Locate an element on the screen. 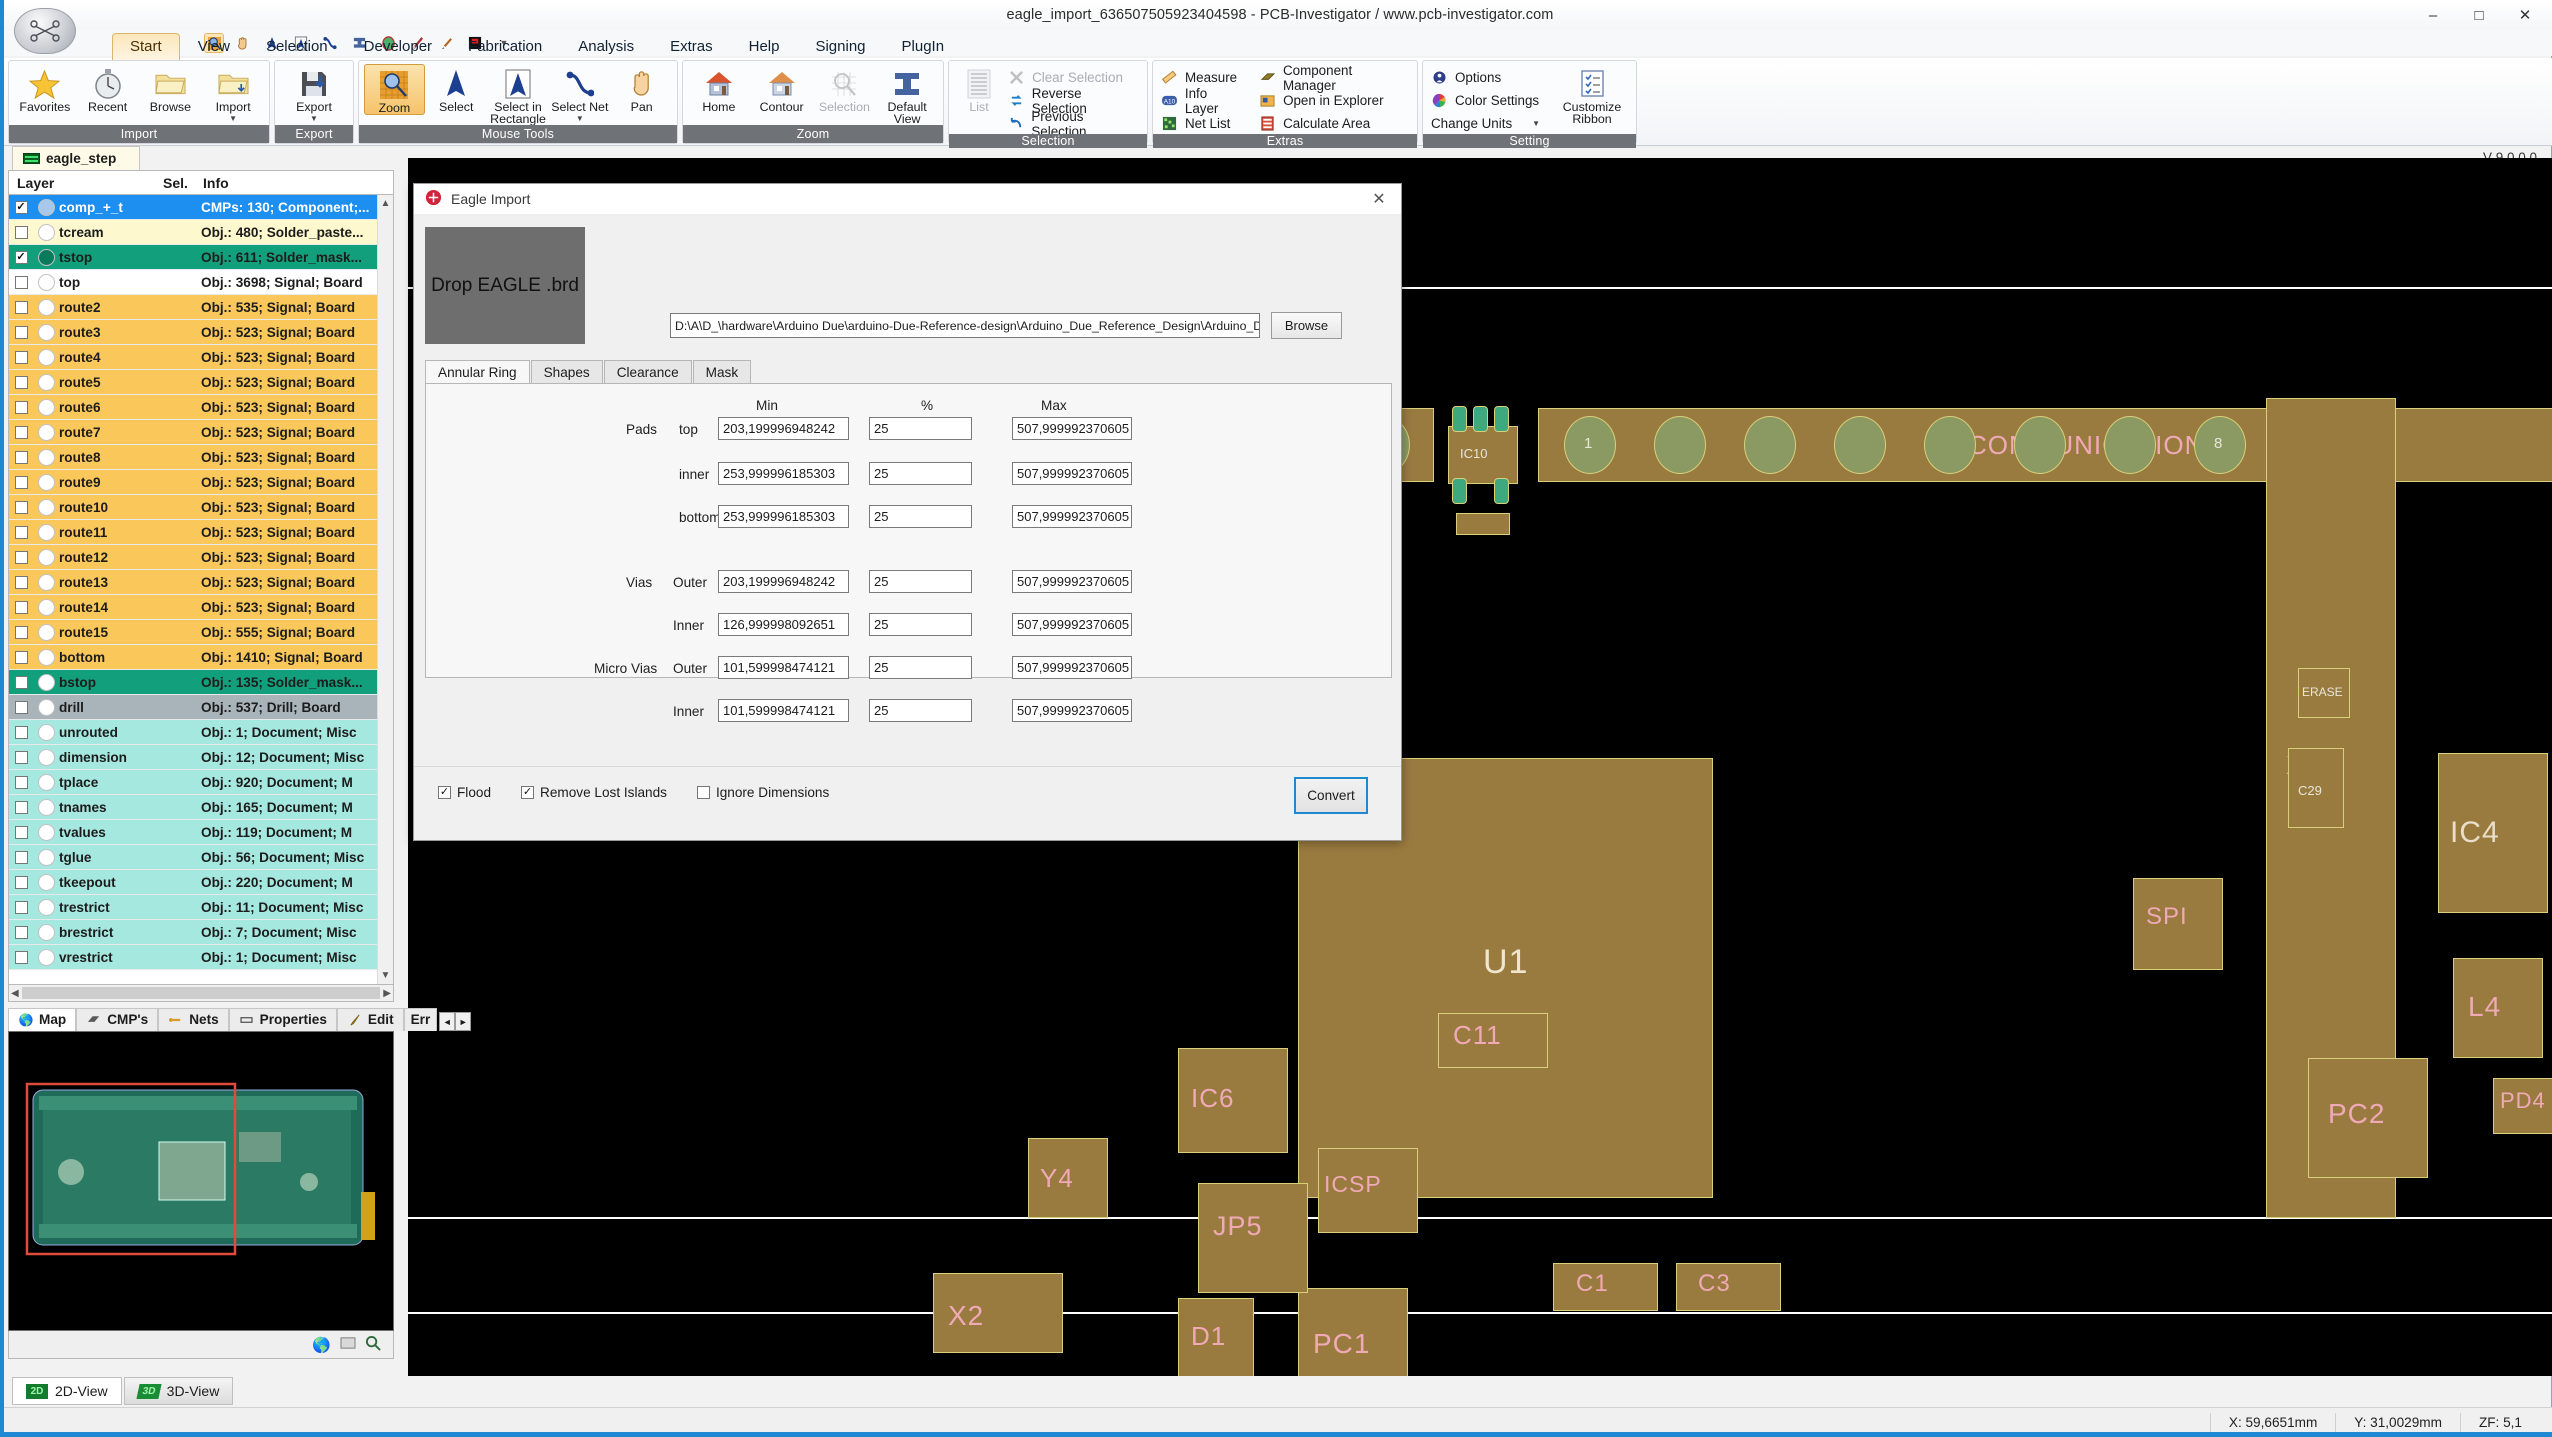  pads-bottom-max-input: 507,999992370605 is located at coordinates (1072, 516).